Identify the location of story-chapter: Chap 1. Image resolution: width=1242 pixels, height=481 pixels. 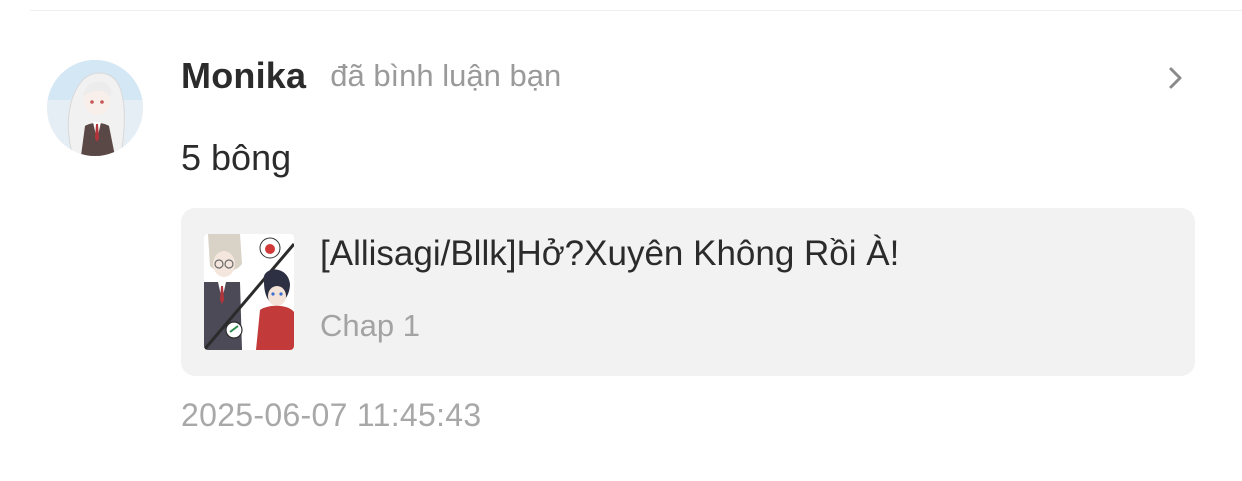
(370, 325).